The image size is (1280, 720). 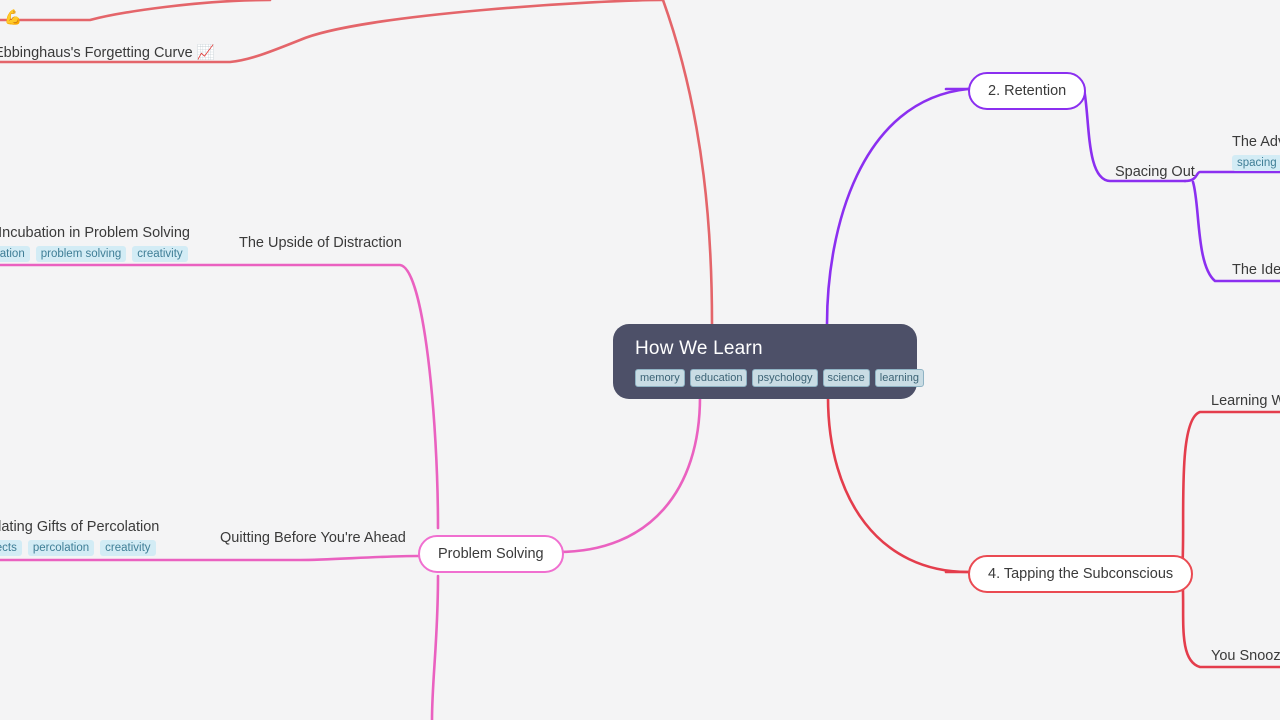 I want to click on branch-node-subconscious: 4. Tapping the Subconscious, so click(x=1081, y=574).